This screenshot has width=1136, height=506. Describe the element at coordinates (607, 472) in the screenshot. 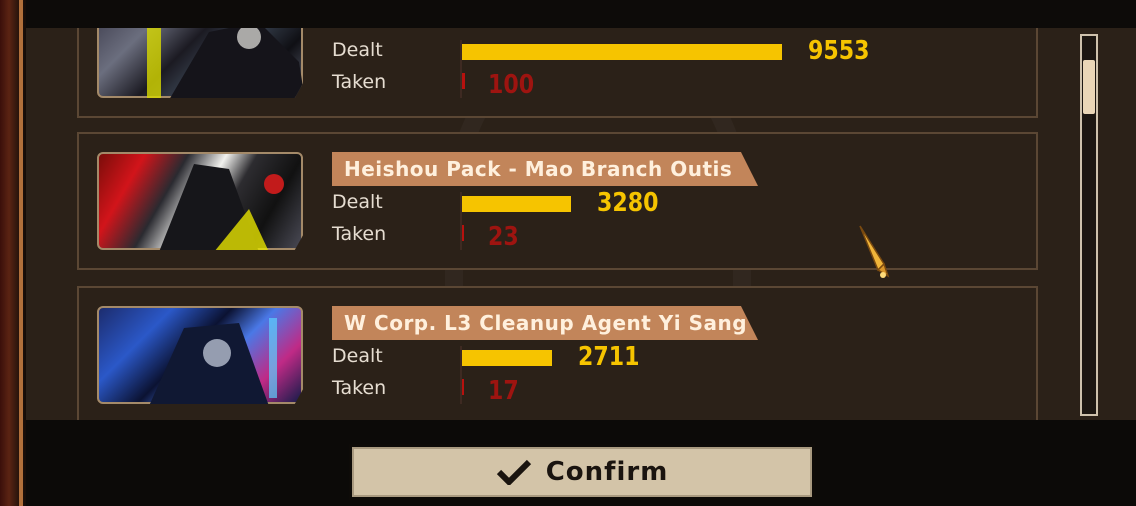

I see `confirm-label: Confirm` at that location.